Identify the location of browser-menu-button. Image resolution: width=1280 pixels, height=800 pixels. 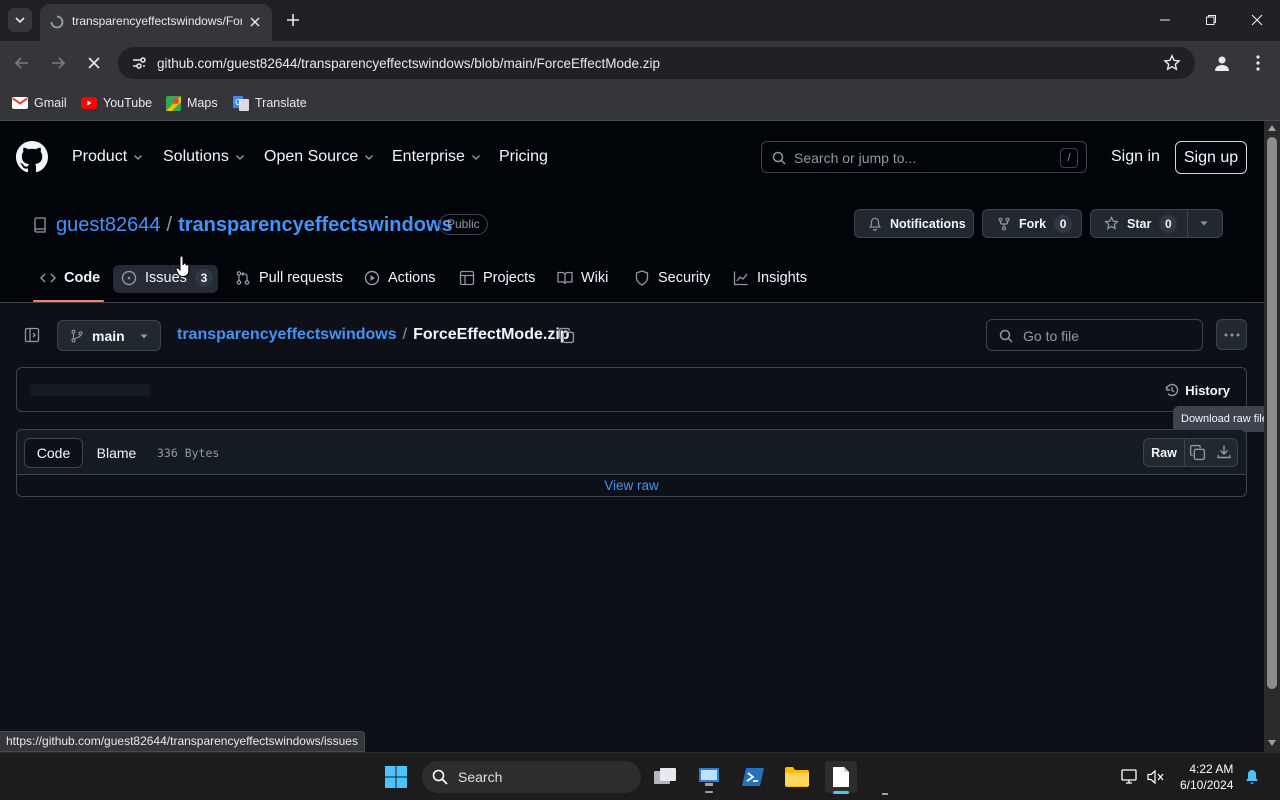
(1258, 63).